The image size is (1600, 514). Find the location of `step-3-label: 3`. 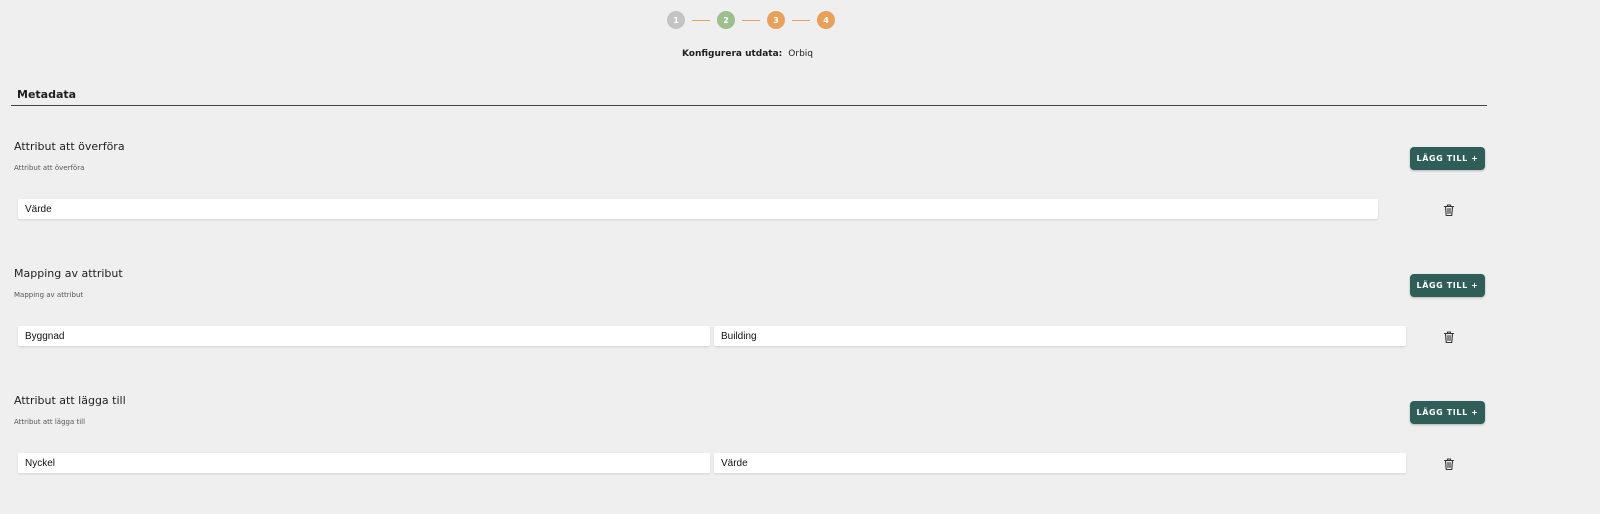

step-3-label: 3 is located at coordinates (776, 20).